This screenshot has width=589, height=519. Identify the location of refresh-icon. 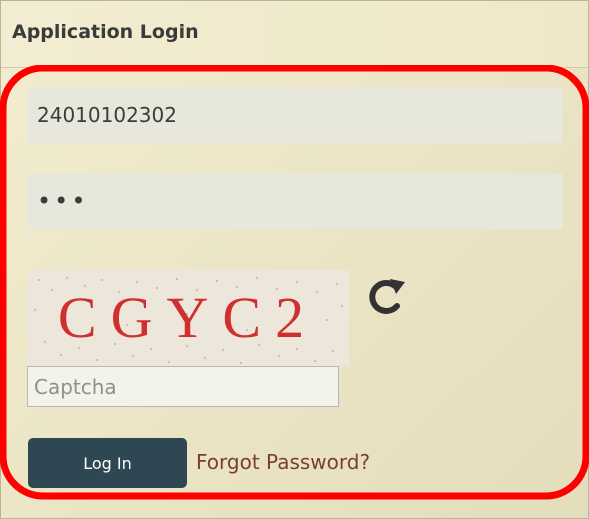
(385, 296).